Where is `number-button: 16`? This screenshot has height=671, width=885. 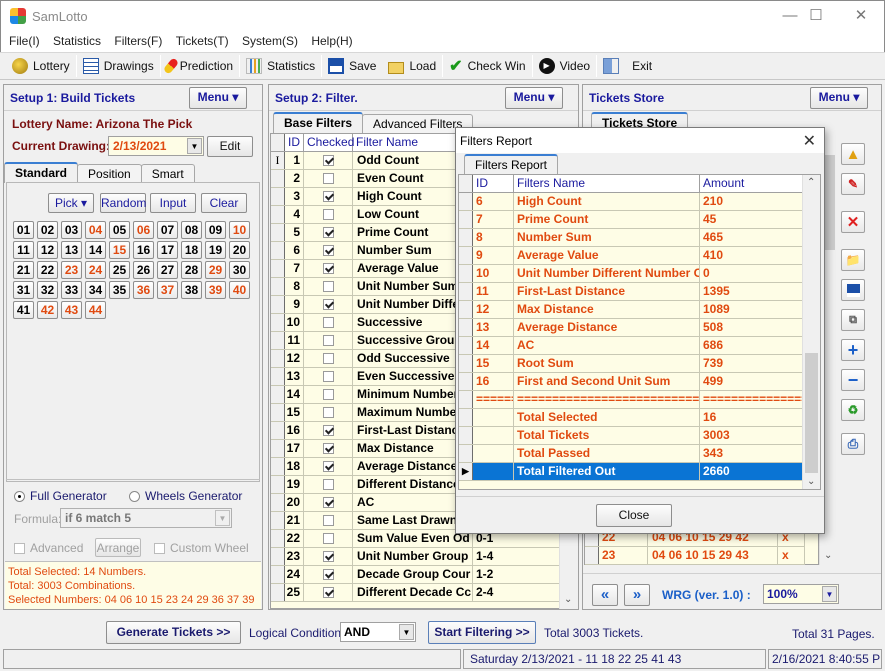
number-button: 16 is located at coordinates (143, 250).